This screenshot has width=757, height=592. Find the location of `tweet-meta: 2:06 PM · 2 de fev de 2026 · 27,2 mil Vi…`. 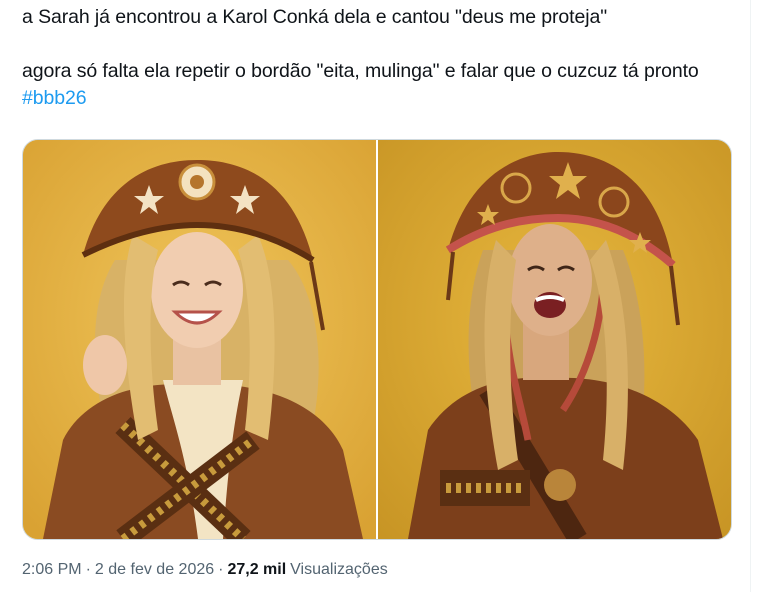

tweet-meta: 2:06 PM · 2 de fev de 2026 · 27,2 mil Vi… is located at coordinates (205, 570).